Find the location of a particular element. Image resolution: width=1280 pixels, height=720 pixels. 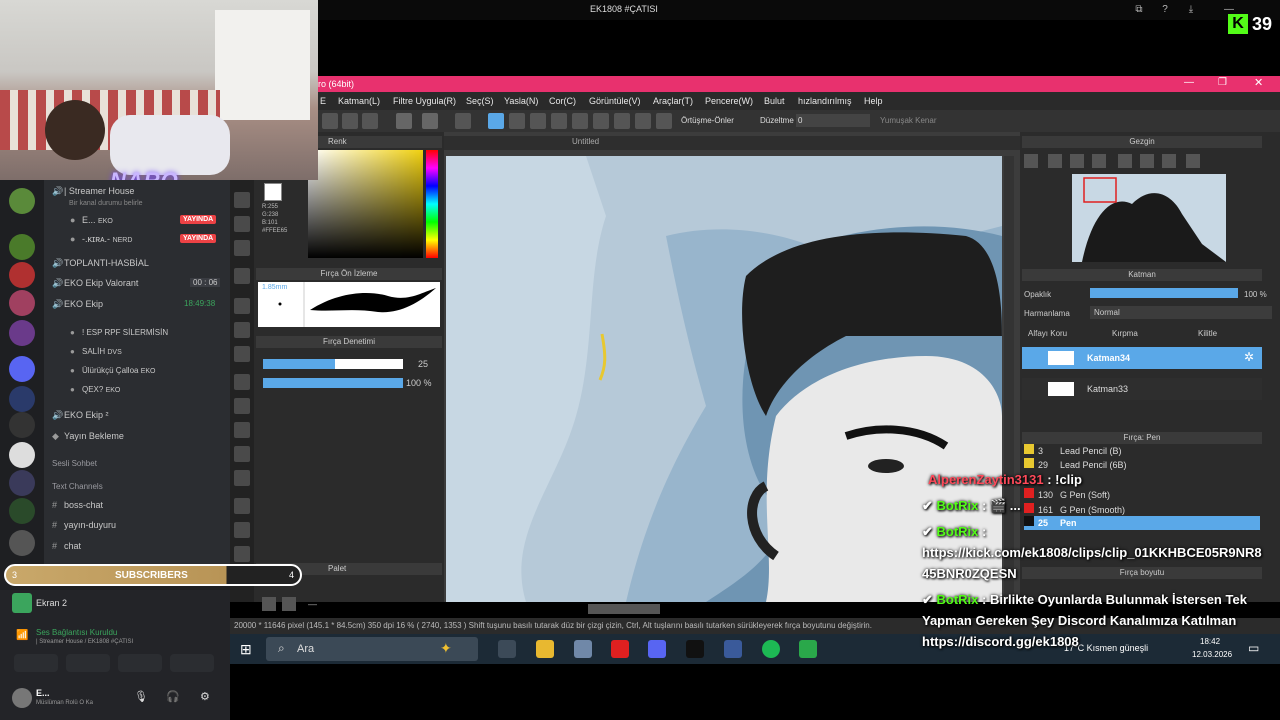

lock-checkbox: Kilitle is located at coordinates (1207, 333).